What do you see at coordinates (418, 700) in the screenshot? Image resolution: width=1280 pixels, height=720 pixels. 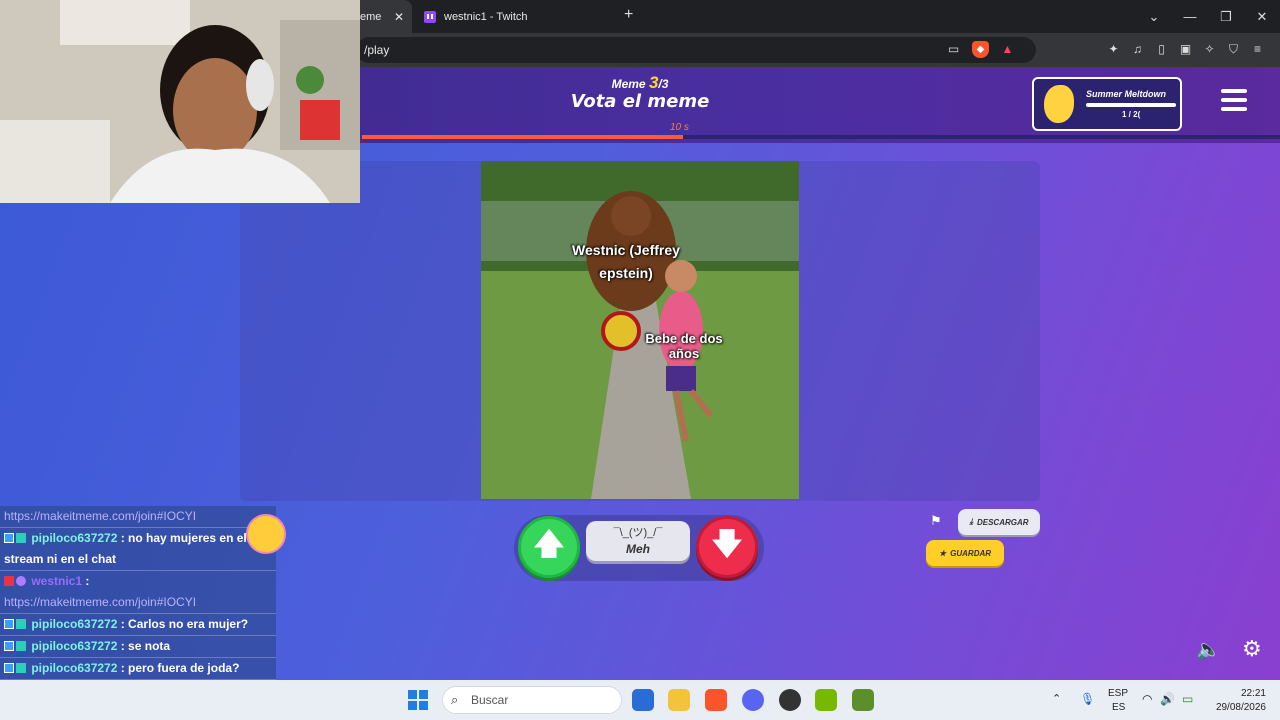 I see `windows-start-icon` at bounding box center [418, 700].